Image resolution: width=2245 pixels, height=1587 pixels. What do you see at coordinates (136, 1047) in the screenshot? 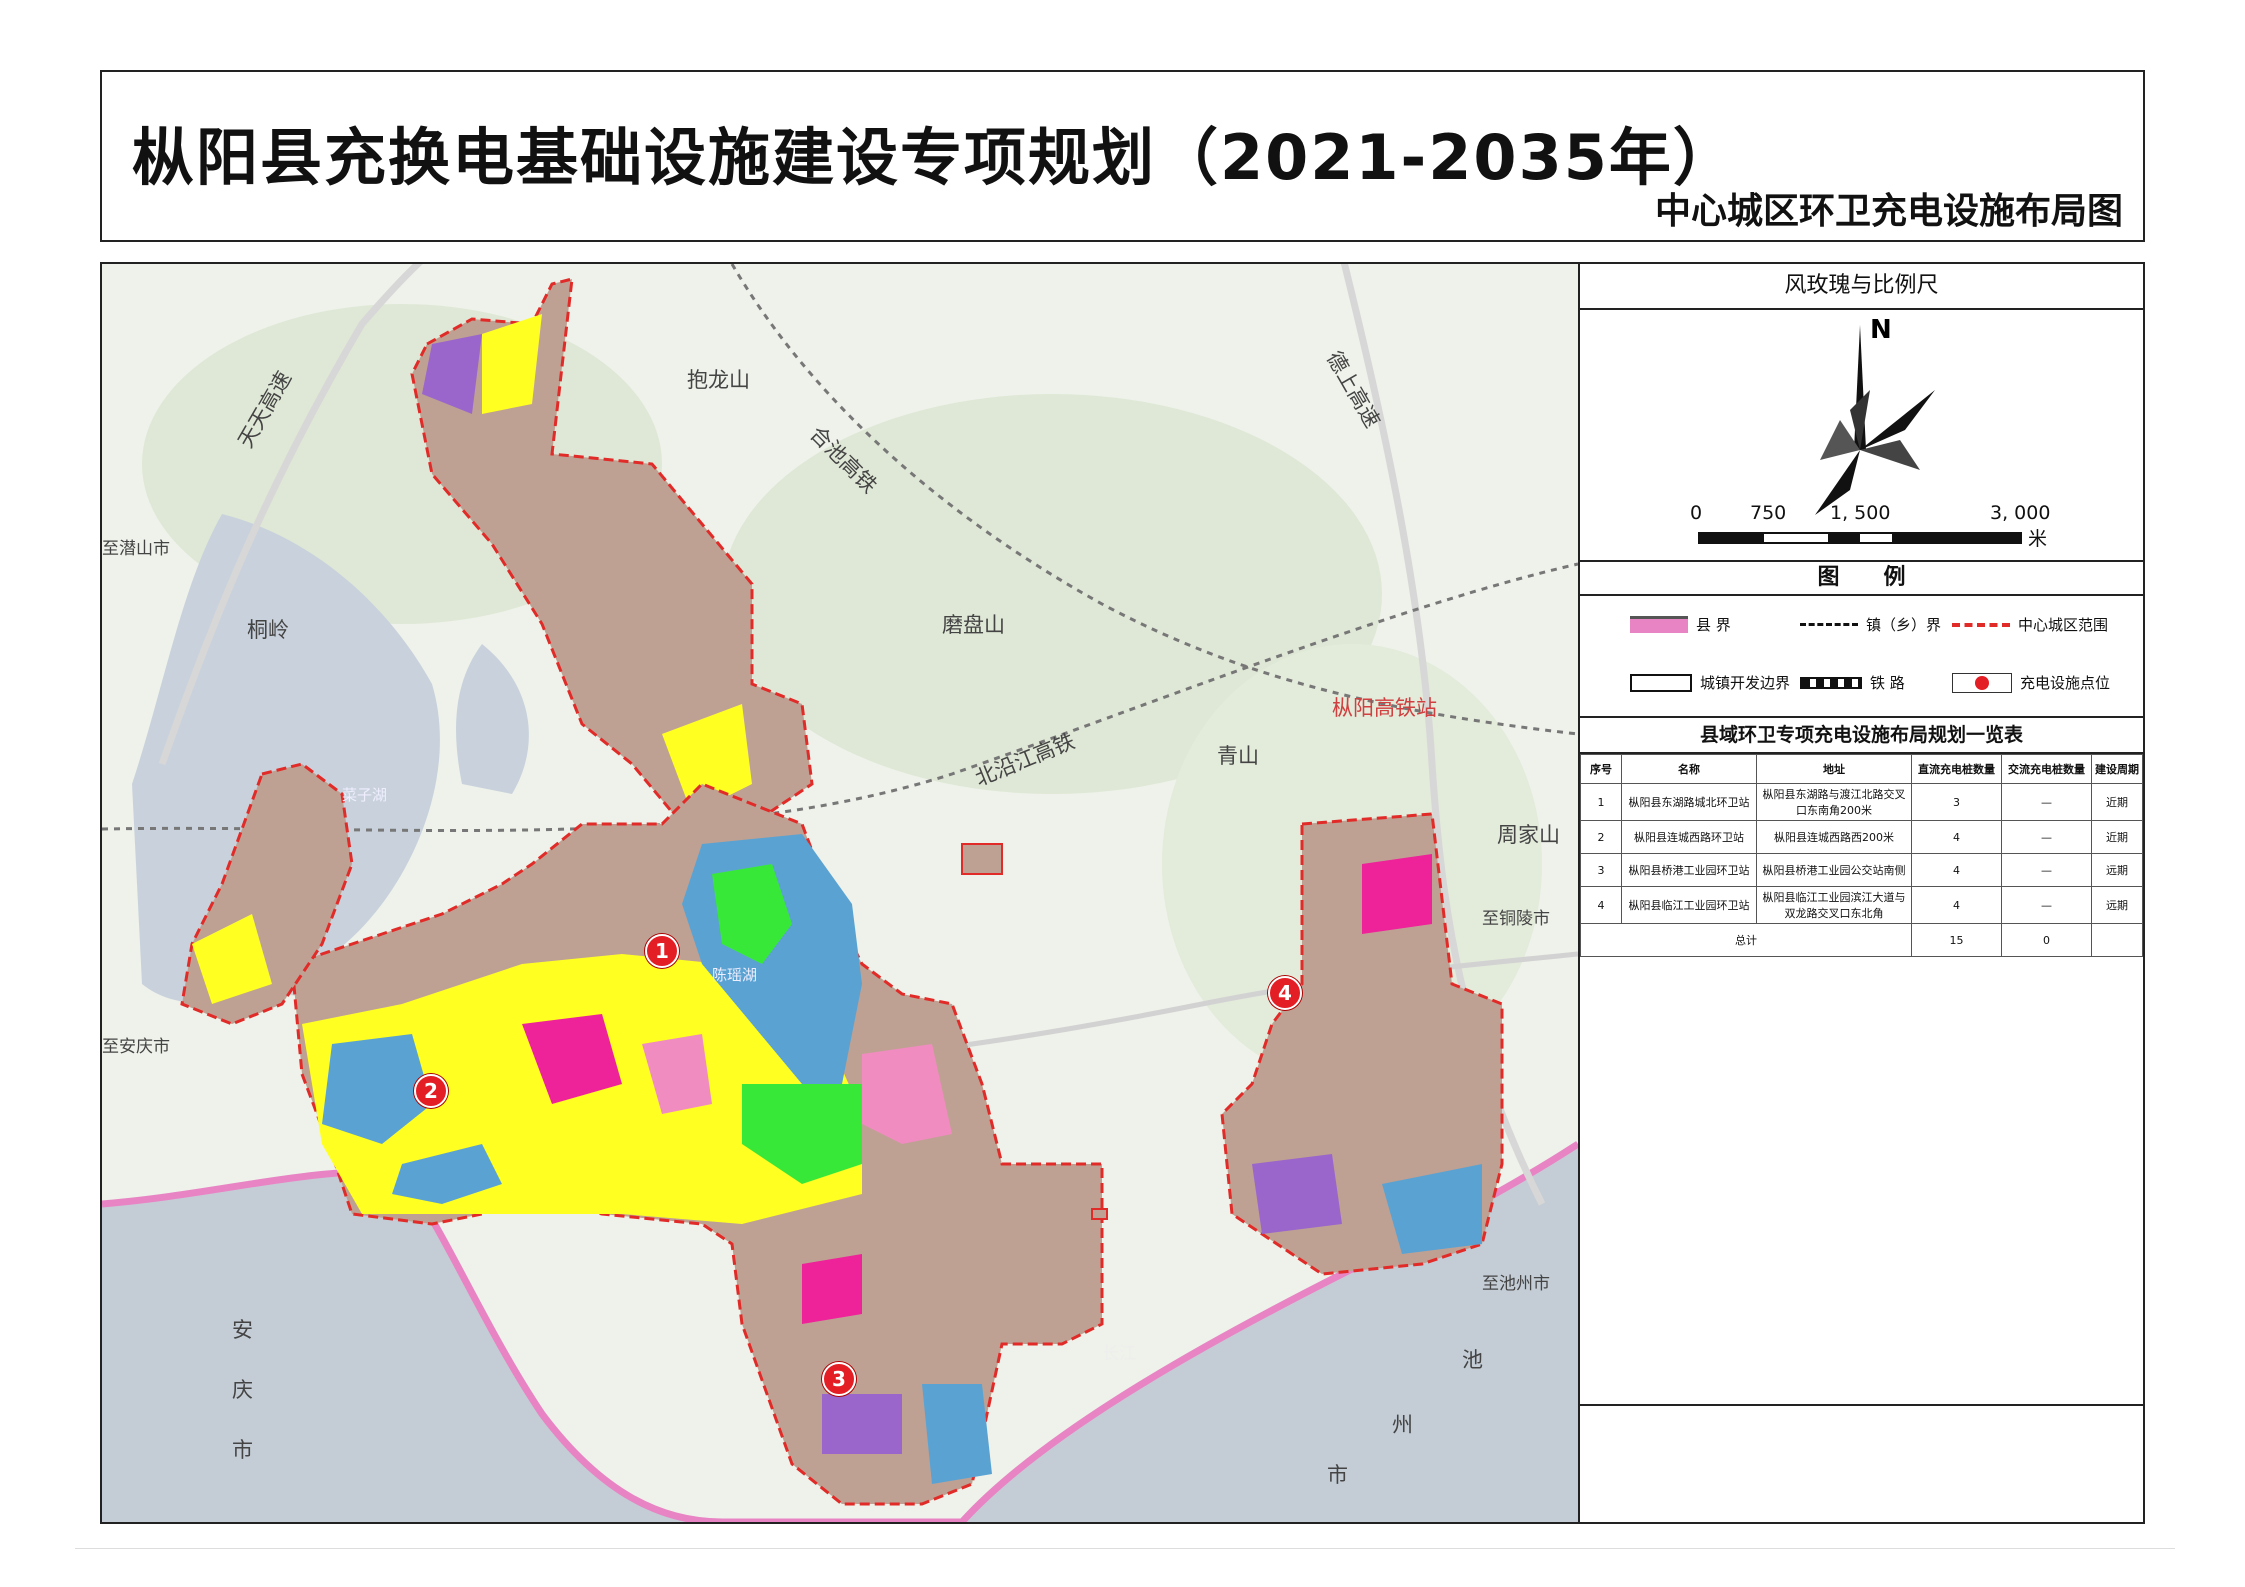
I see `place-label-to-anqing: 至安庆市` at bounding box center [136, 1047].